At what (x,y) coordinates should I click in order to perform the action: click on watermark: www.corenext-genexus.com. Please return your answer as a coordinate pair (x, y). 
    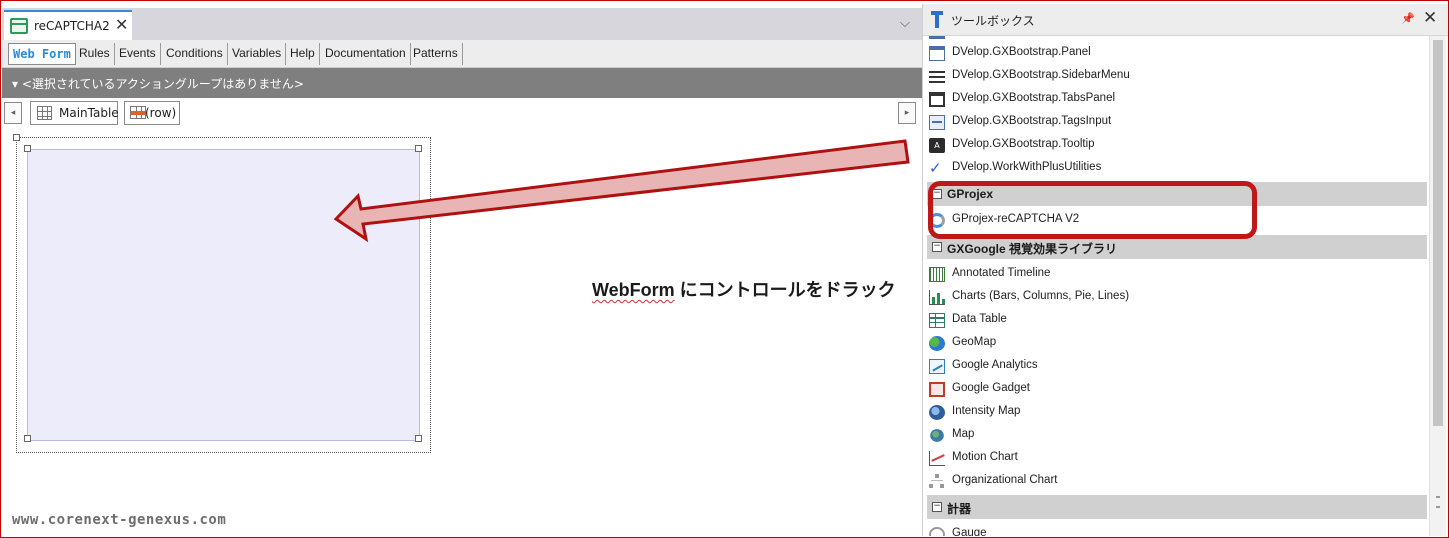
    Looking at the image, I should click on (119, 520).